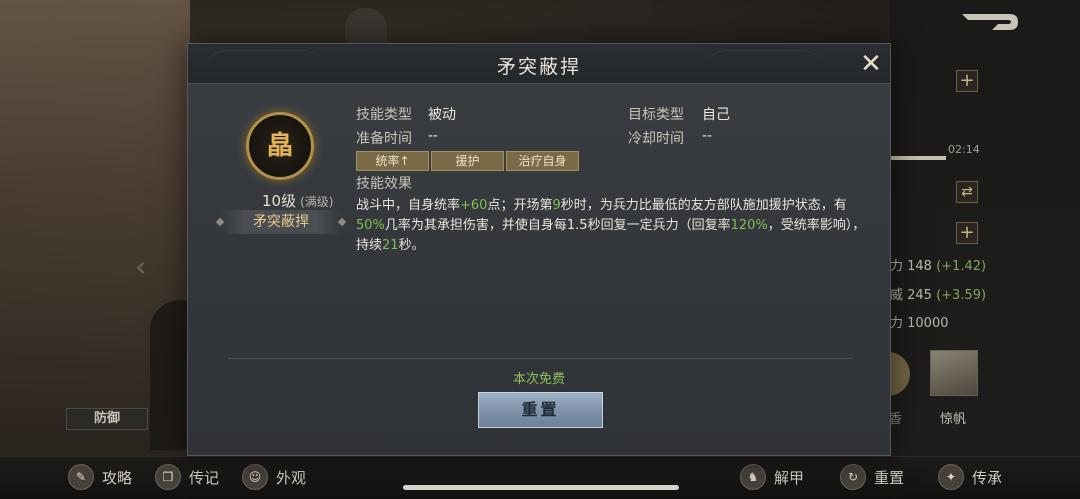 The width and height of the screenshot is (1080, 499). What do you see at coordinates (274, 477) in the screenshot?
I see `bottom-appearance-button: ☺ 外观` at bounding box center [274, 477].